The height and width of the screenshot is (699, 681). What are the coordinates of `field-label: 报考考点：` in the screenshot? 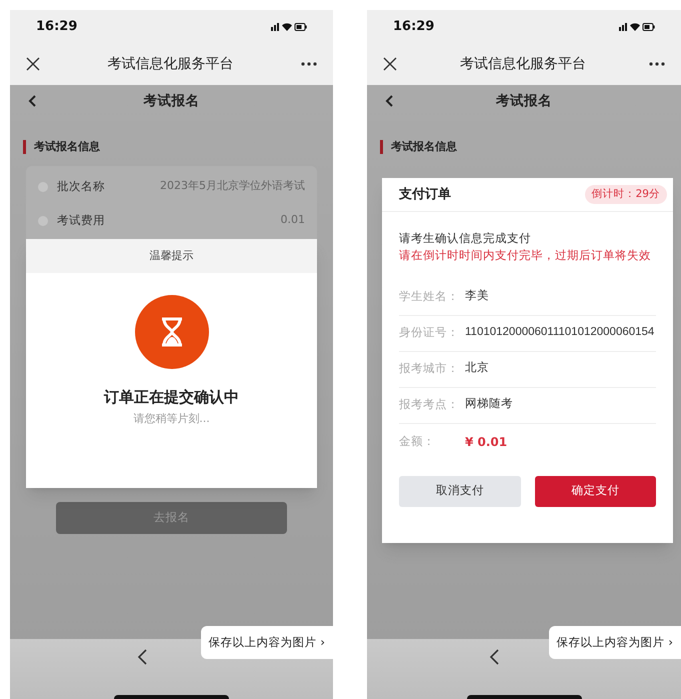 It's located at (429, 405).